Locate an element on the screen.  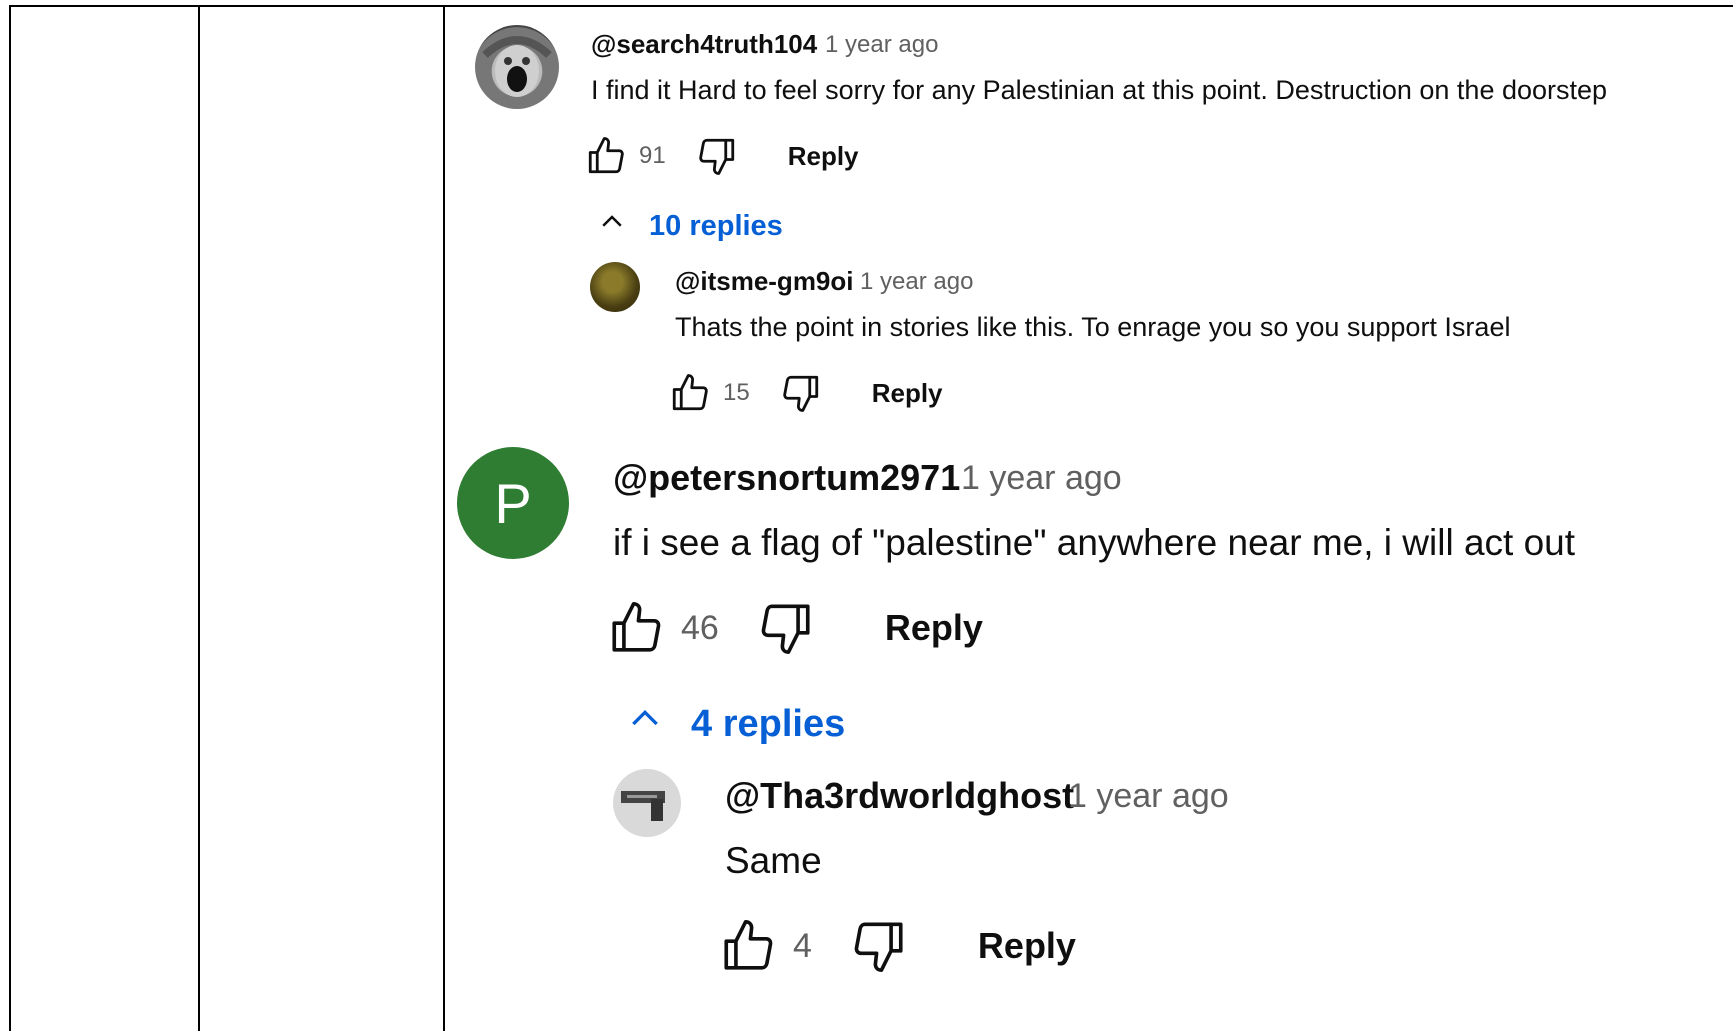
avatar-tha3rdworldghost is located at coordinates (647, 803).